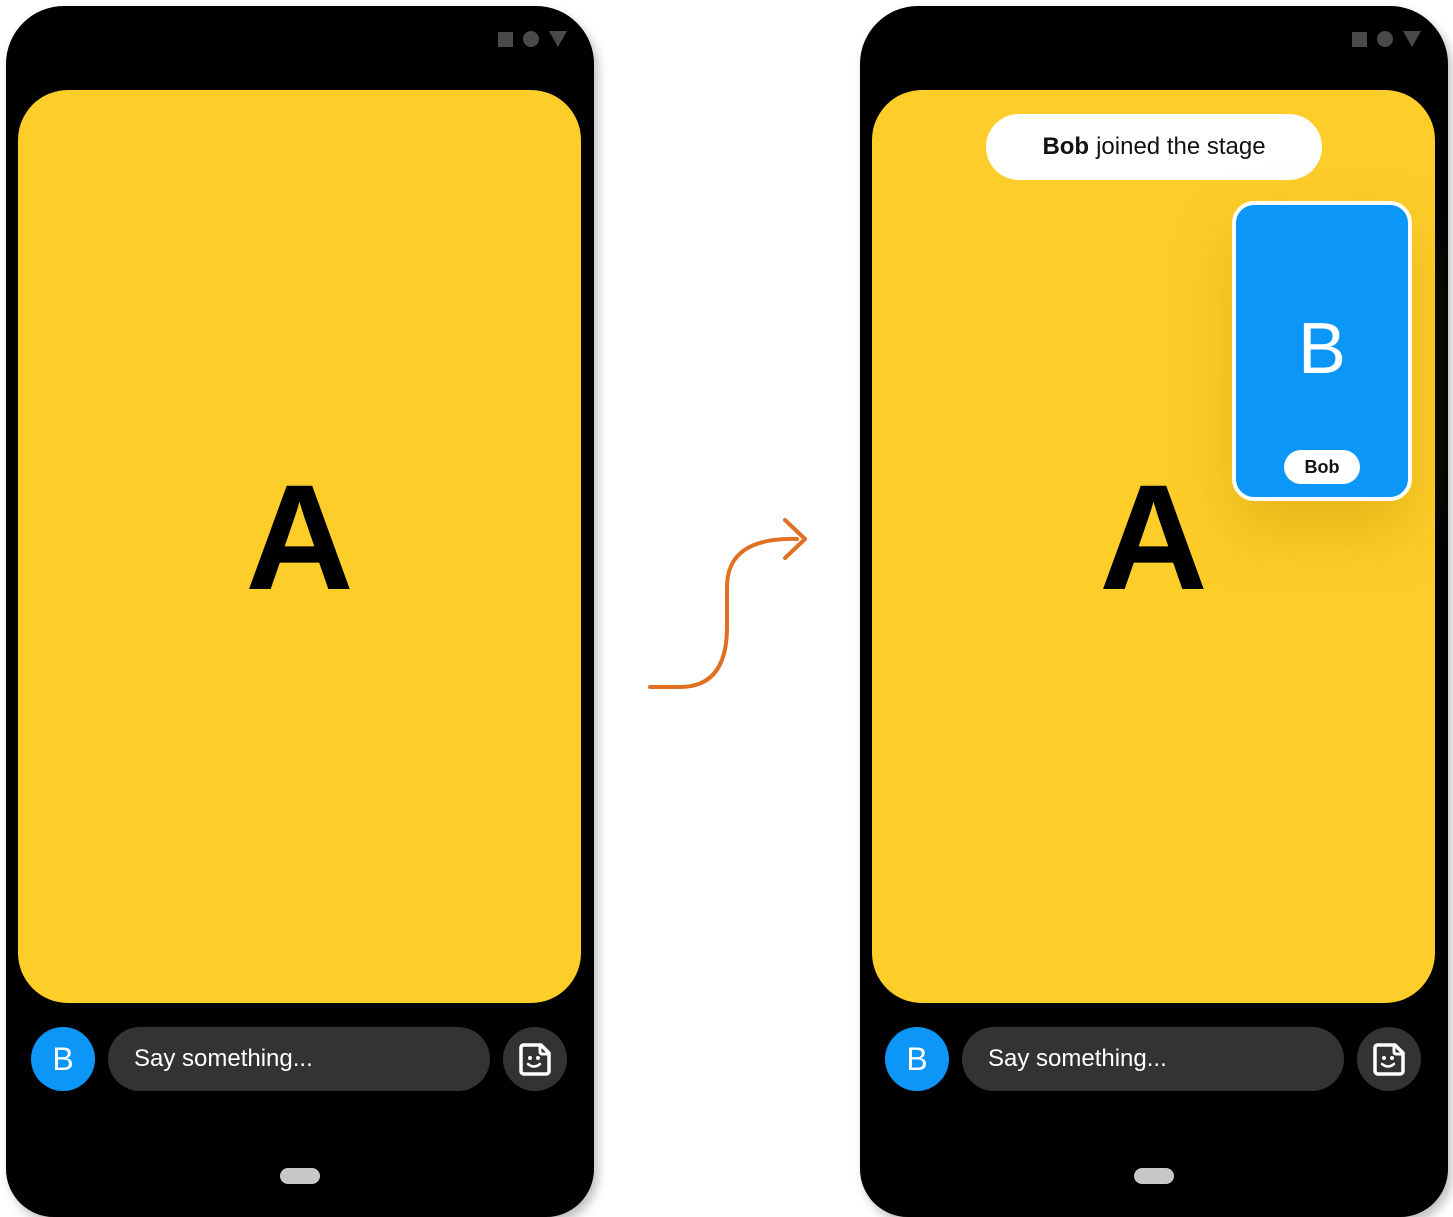  What do you see at coordinates (1322, 467) in the screenshot?
I see `pip-name-badge: Bob` at bounding box center [1322, 467].